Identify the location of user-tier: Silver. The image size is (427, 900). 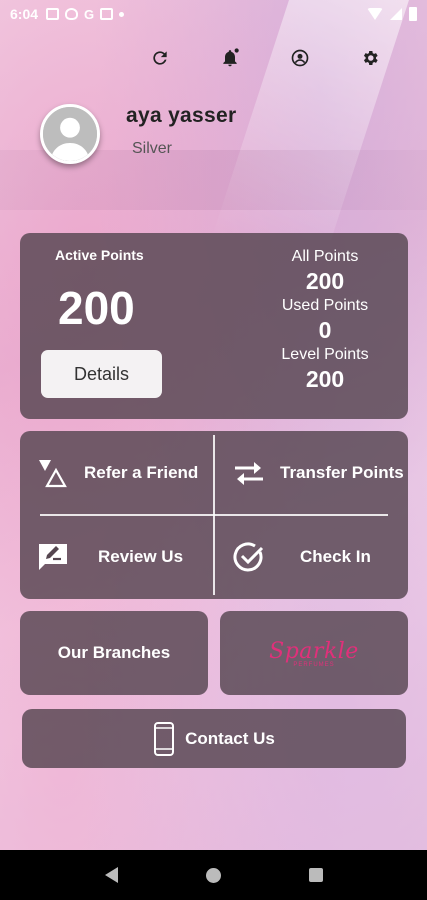
(152, 148).